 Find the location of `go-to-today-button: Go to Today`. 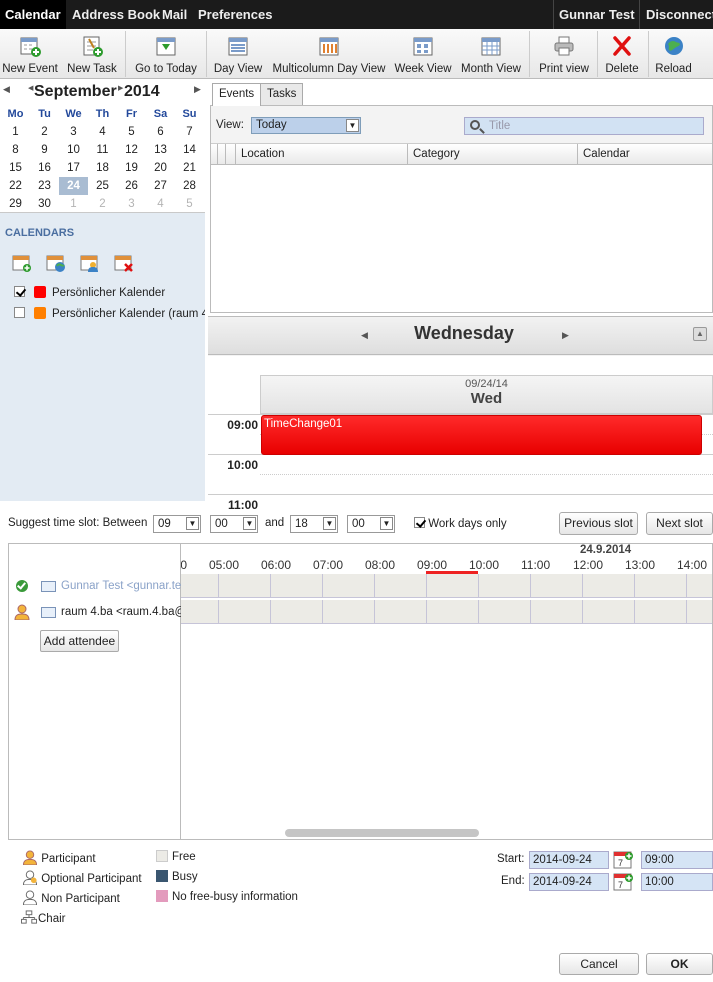

go-to-today-button: Go to Today is located at coordinates (166, 54).